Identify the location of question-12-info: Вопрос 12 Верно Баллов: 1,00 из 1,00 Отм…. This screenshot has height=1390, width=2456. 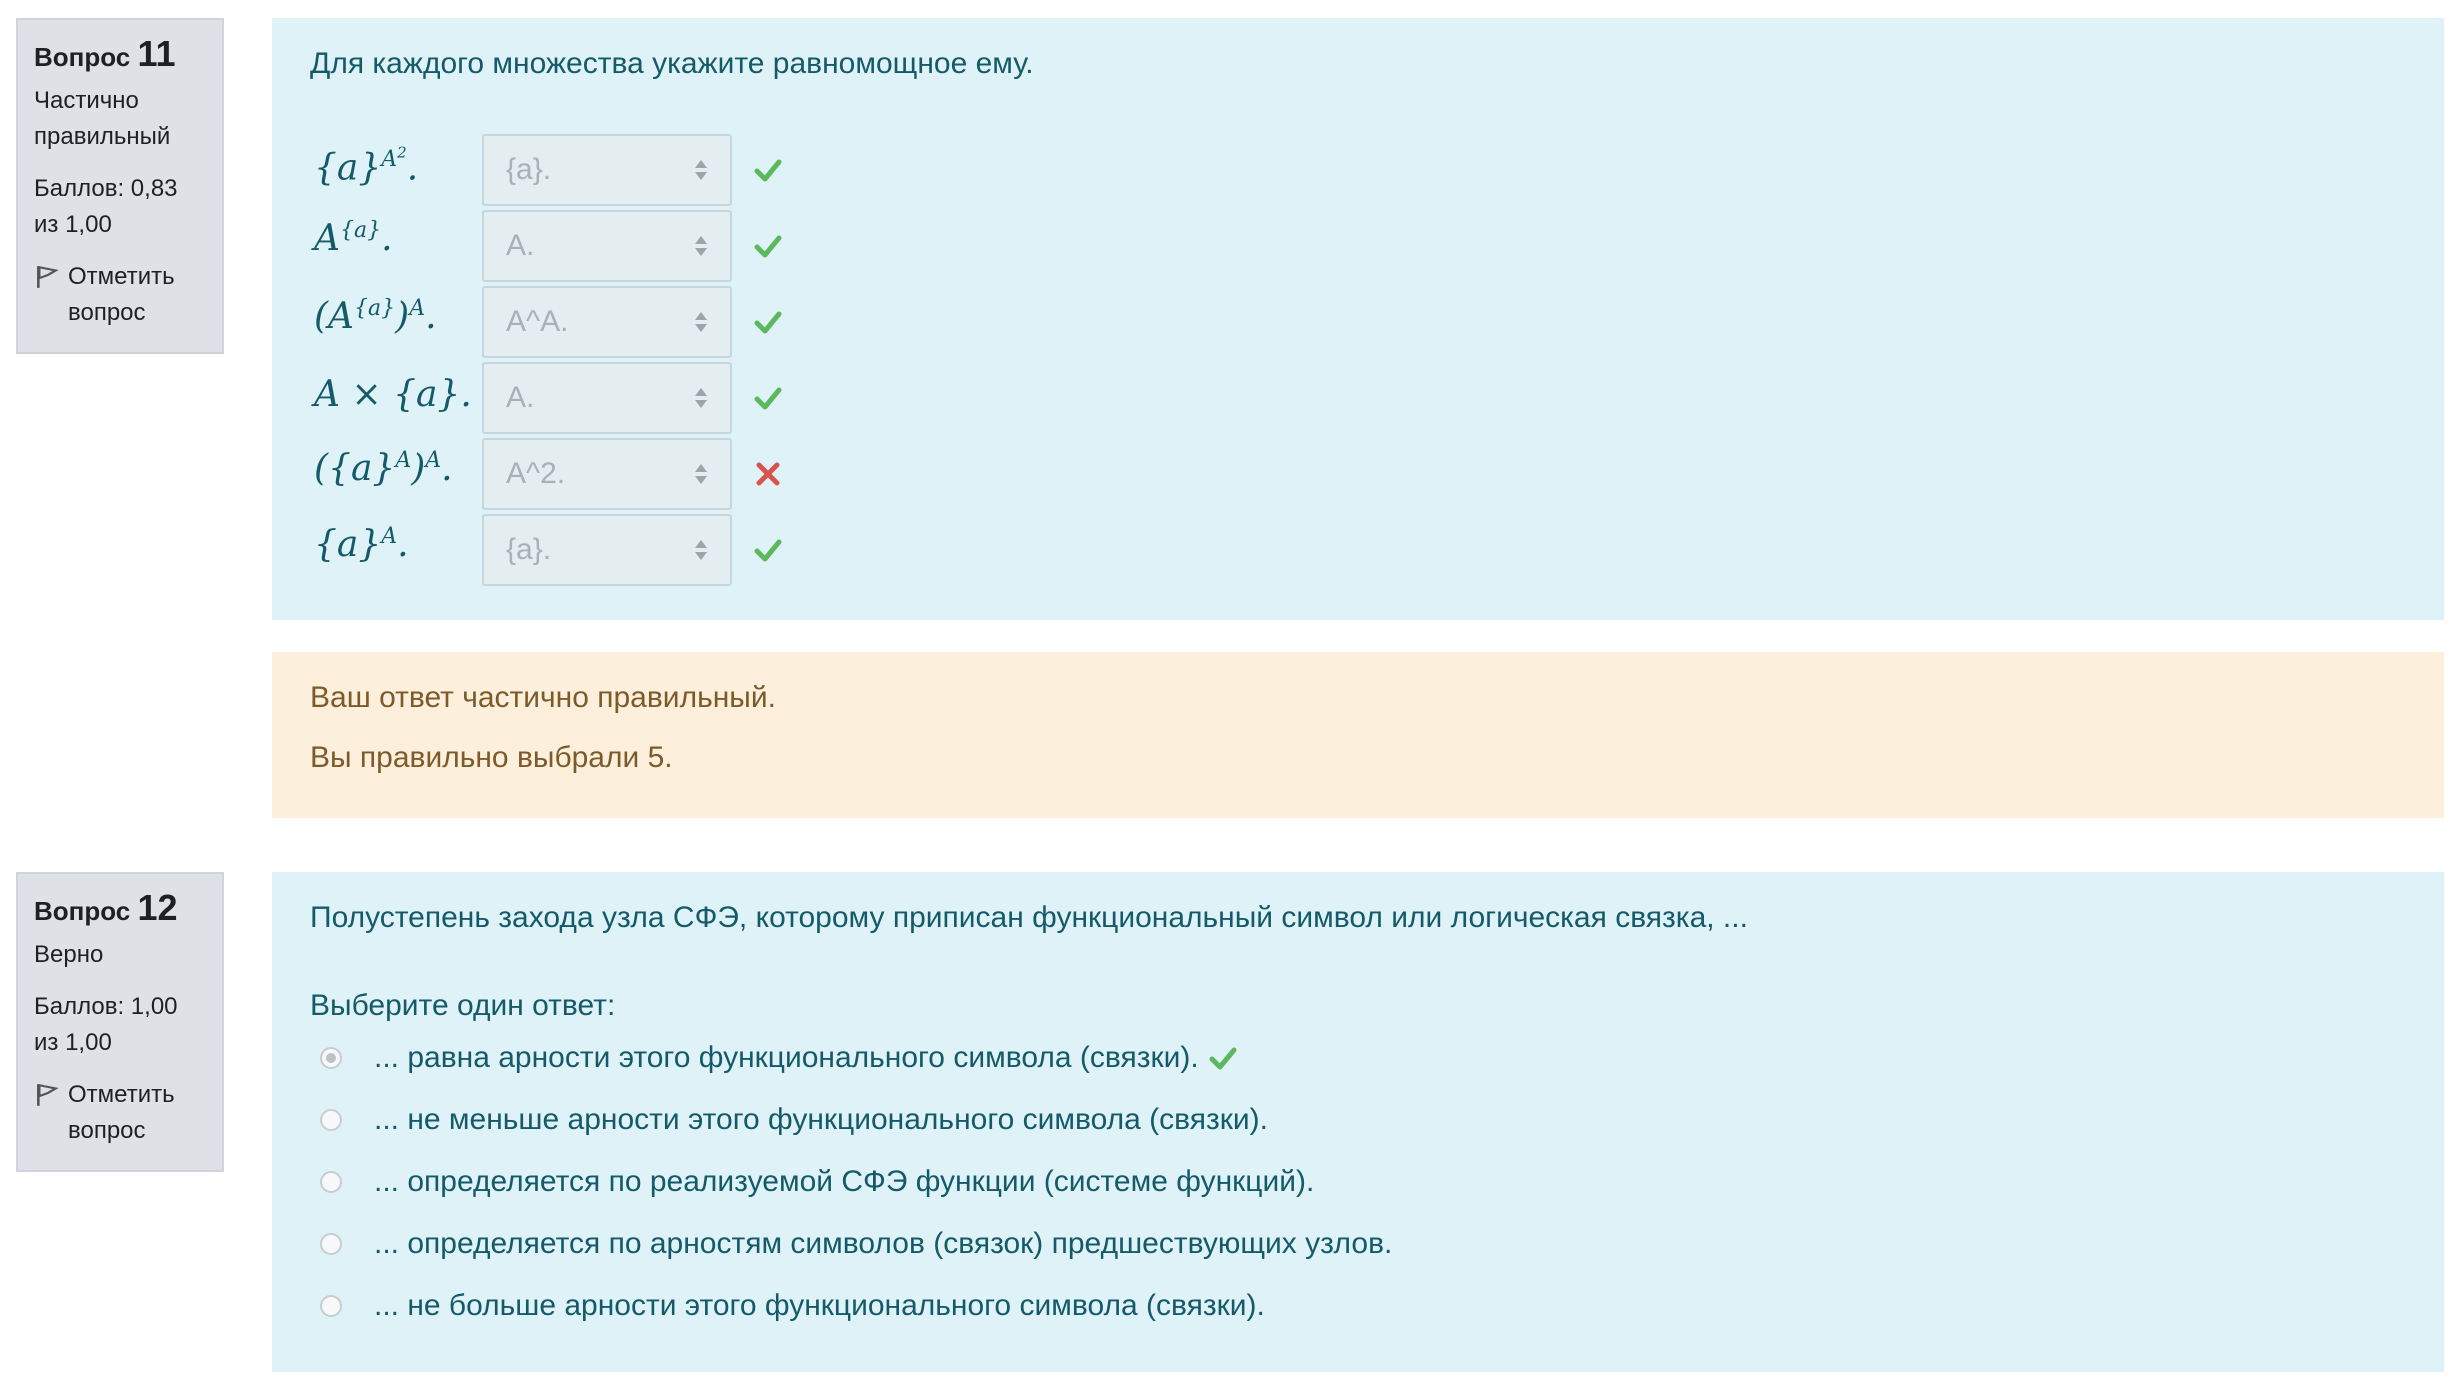
(120, 1022).